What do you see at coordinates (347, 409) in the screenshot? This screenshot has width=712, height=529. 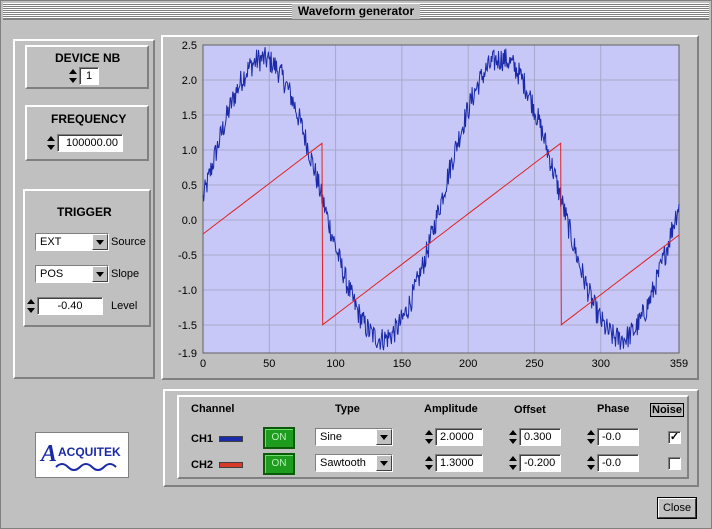 I see `header-type: Type` at bounding box center [347, 409].